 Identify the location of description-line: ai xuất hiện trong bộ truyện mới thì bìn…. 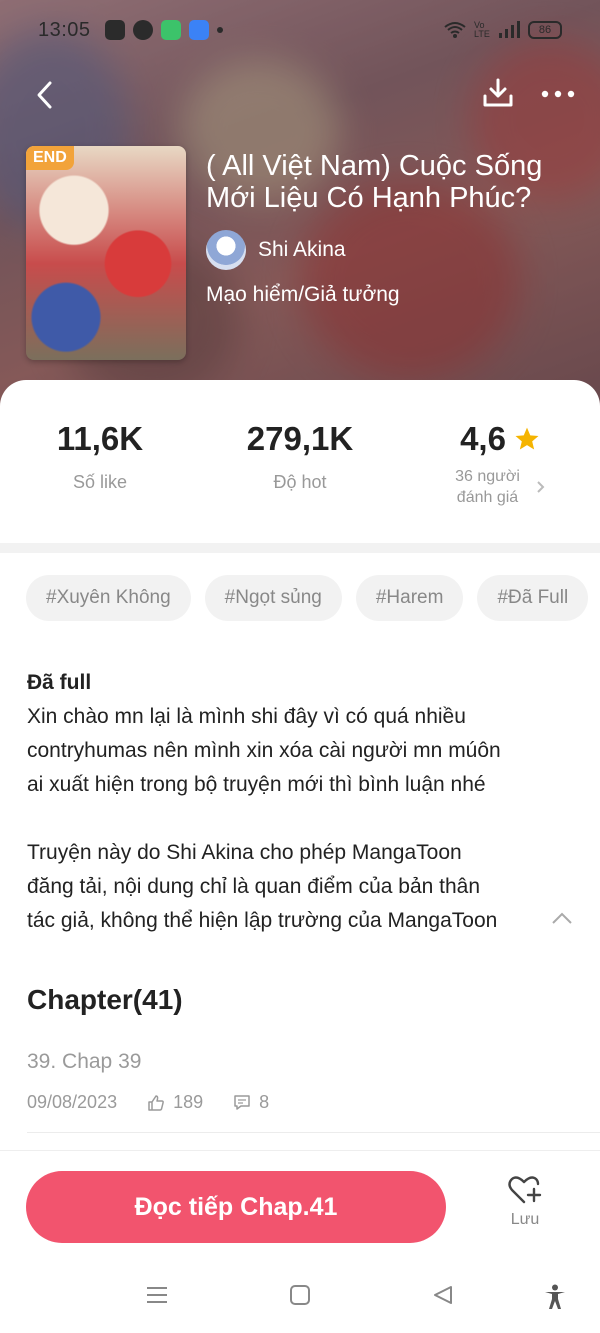
(256, 784).